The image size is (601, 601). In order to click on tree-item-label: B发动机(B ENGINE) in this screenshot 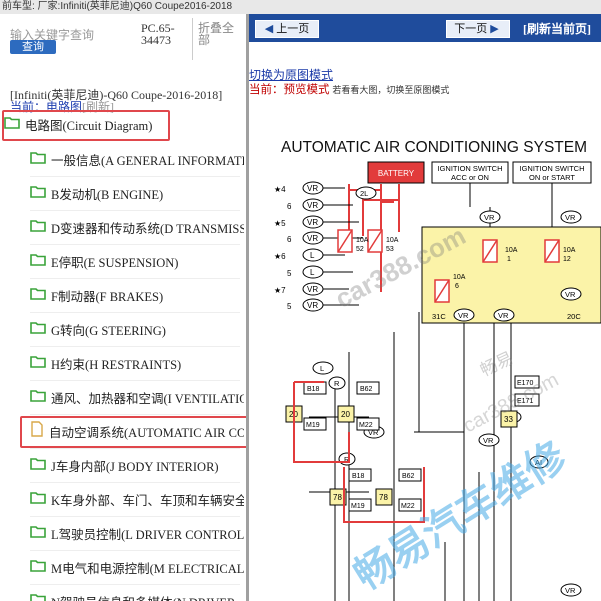, I will do `click(107, 194)`.